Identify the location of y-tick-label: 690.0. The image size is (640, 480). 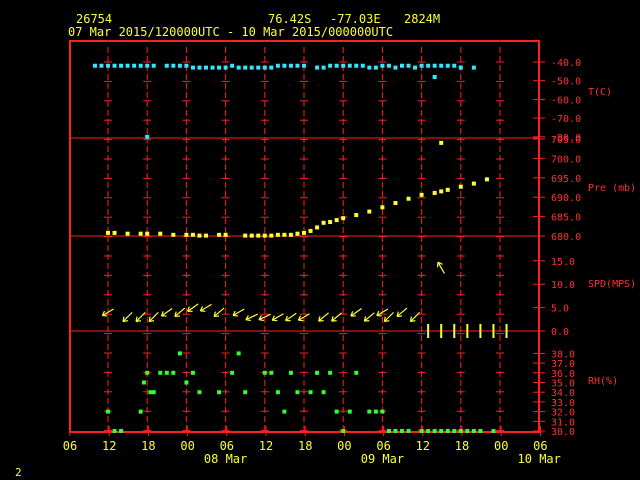
(566, 198).